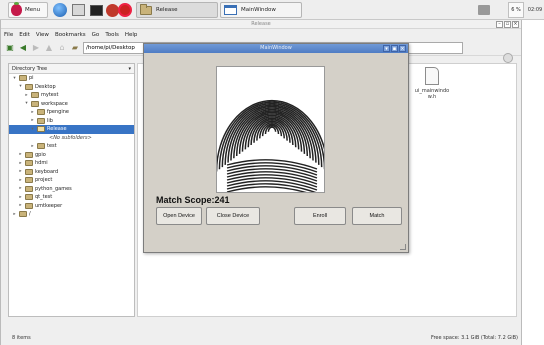  Describe the element at coordinates (432, 94) in the screenshot. I see `file-name: ui_mainwindo w.h` at that location.